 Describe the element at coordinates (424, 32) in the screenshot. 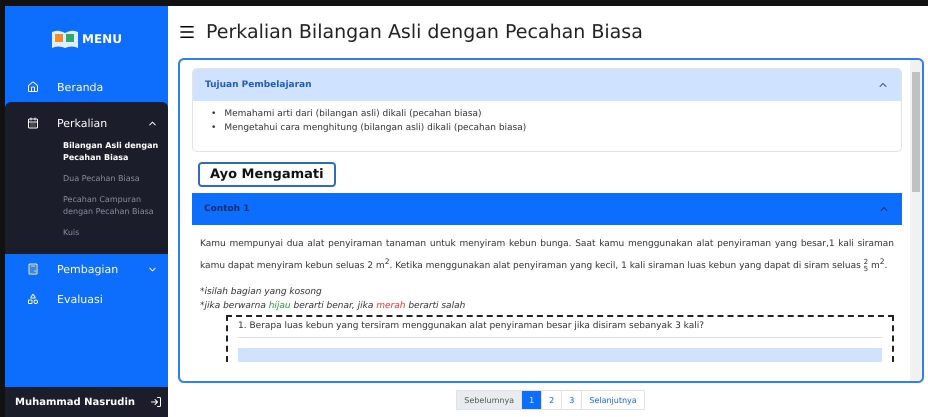

I see `page-title: Perkalian Bilangan Asli dengan Pecahan Biasa` at that location.